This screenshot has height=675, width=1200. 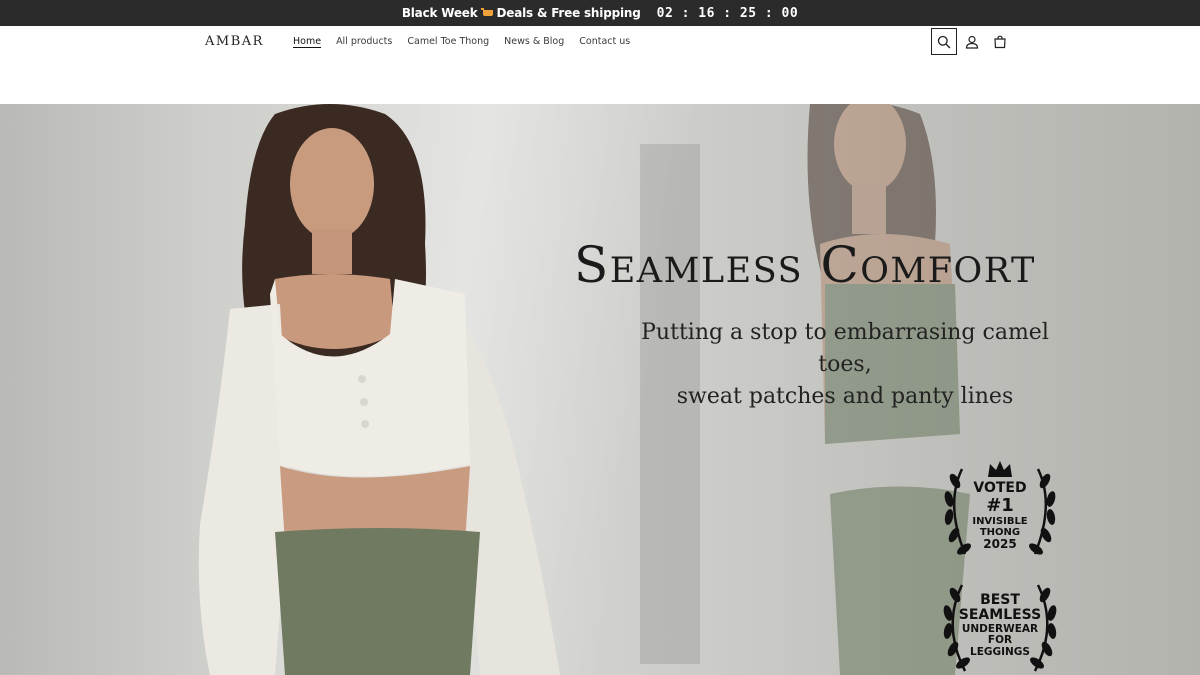 I want to click on search-icon, so click(x=944, y=41).